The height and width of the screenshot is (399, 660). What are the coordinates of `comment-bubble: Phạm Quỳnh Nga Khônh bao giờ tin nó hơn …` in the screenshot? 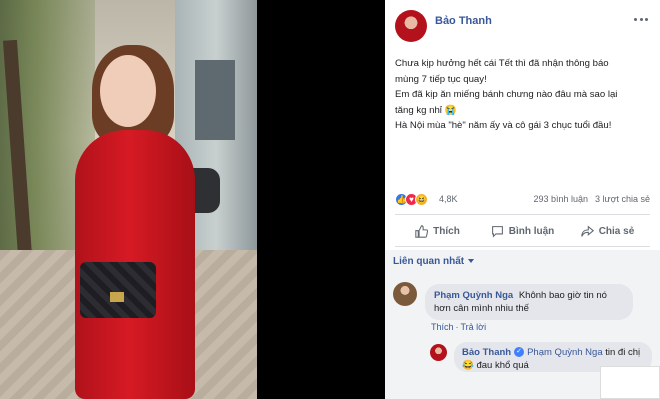 It's located at (529, 302).